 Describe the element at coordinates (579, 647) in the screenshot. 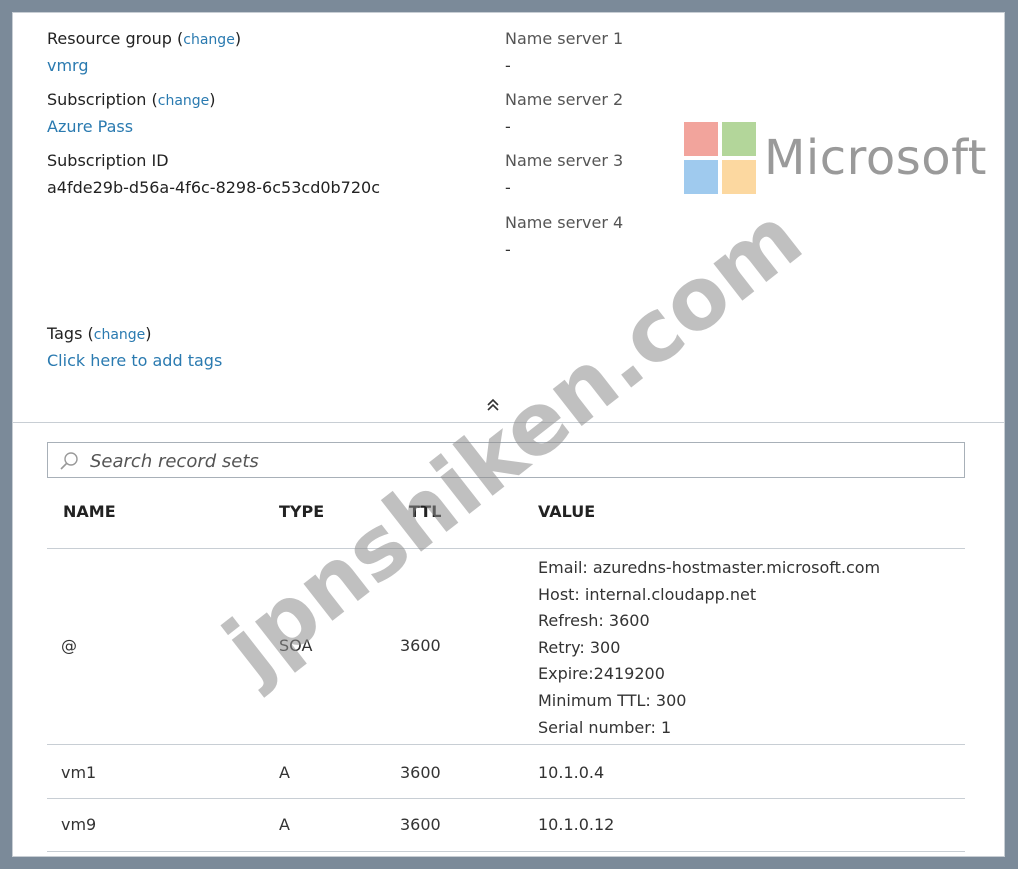

I see `soa-retry: Retry: 300` at that location.